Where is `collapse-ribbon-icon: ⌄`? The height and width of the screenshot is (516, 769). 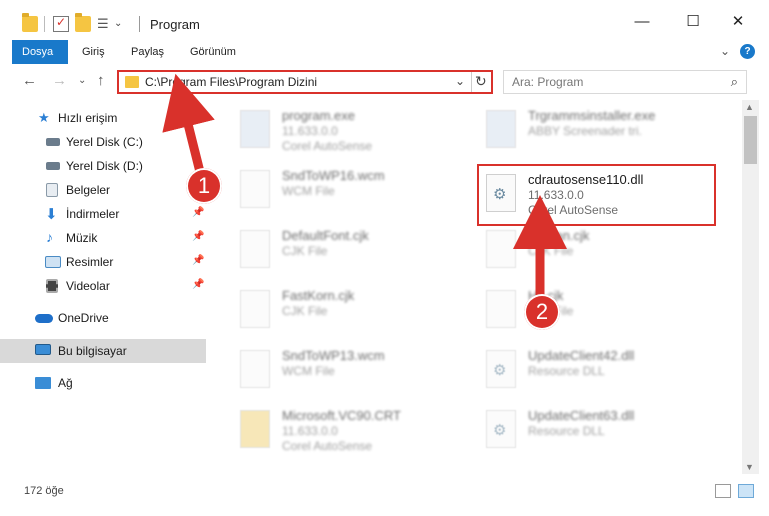
collapse-ribbon-icon: ⌄ is located at coordinates (725, 51).